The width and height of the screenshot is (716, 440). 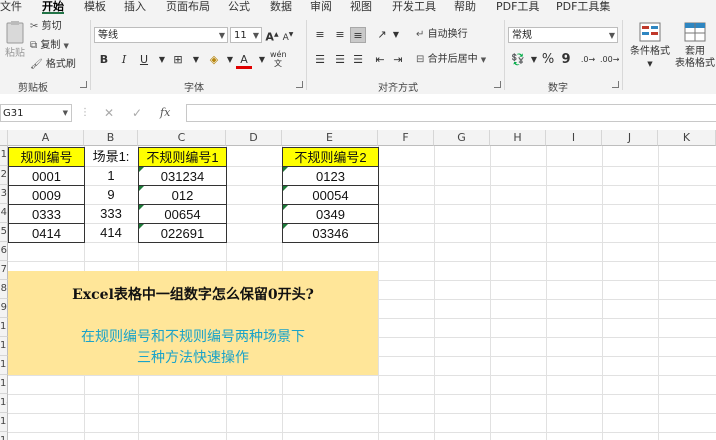 What do you see at coordinates (288, 35) in the screenshot?
I see `shrink-font-button: A▼` at bounding box center [288, 35].